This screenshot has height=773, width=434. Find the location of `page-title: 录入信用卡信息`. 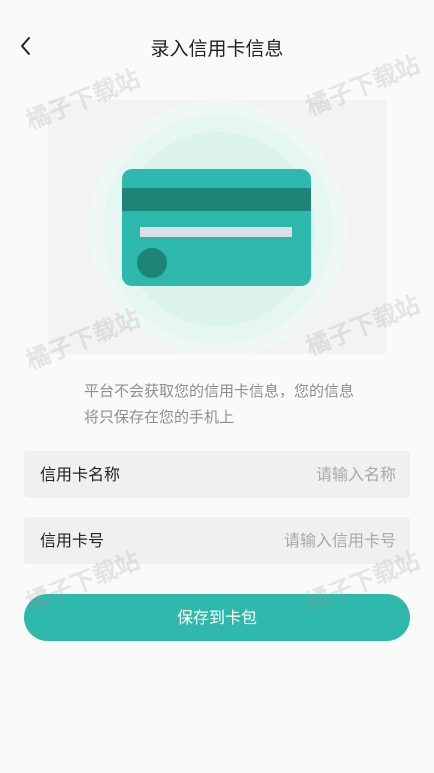

page-title: 录入信用卡信息 is located at coordinates (217, 49).